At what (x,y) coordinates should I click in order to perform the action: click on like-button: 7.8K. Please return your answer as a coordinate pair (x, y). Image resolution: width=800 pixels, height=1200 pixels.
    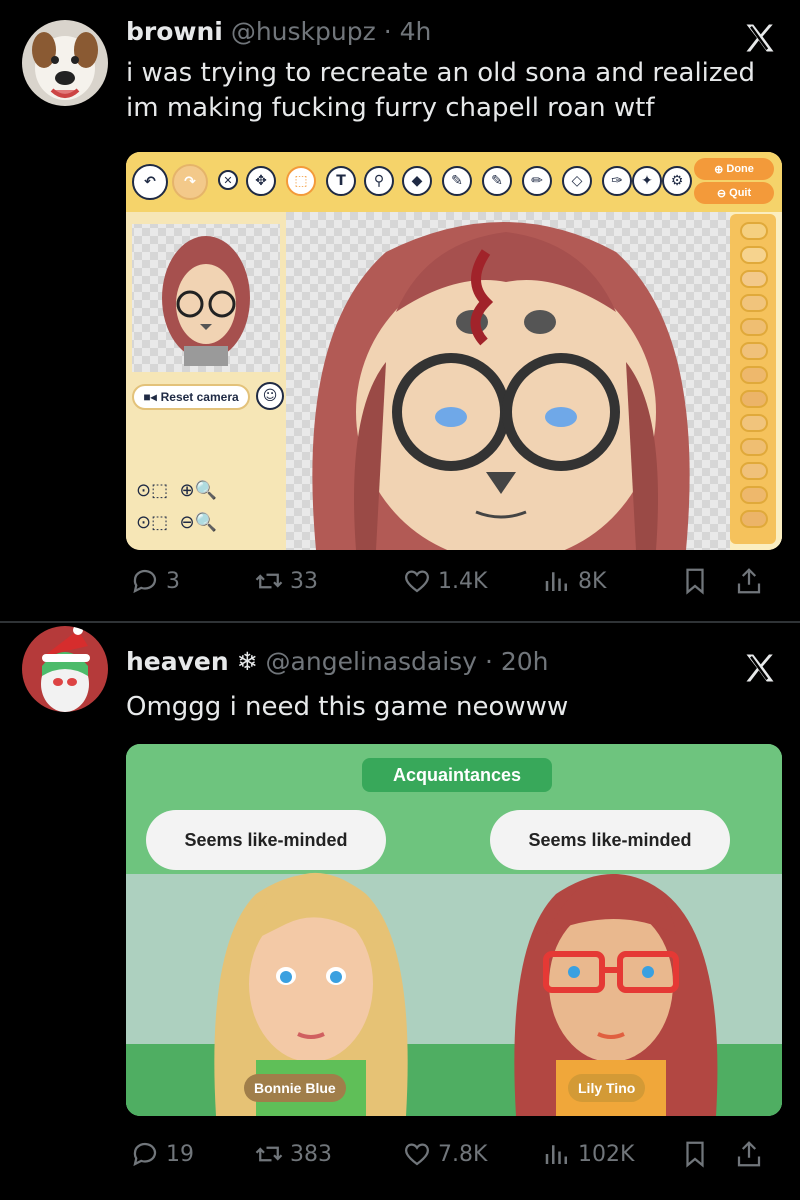
    Looking at the image, I should click on (444, 1154).